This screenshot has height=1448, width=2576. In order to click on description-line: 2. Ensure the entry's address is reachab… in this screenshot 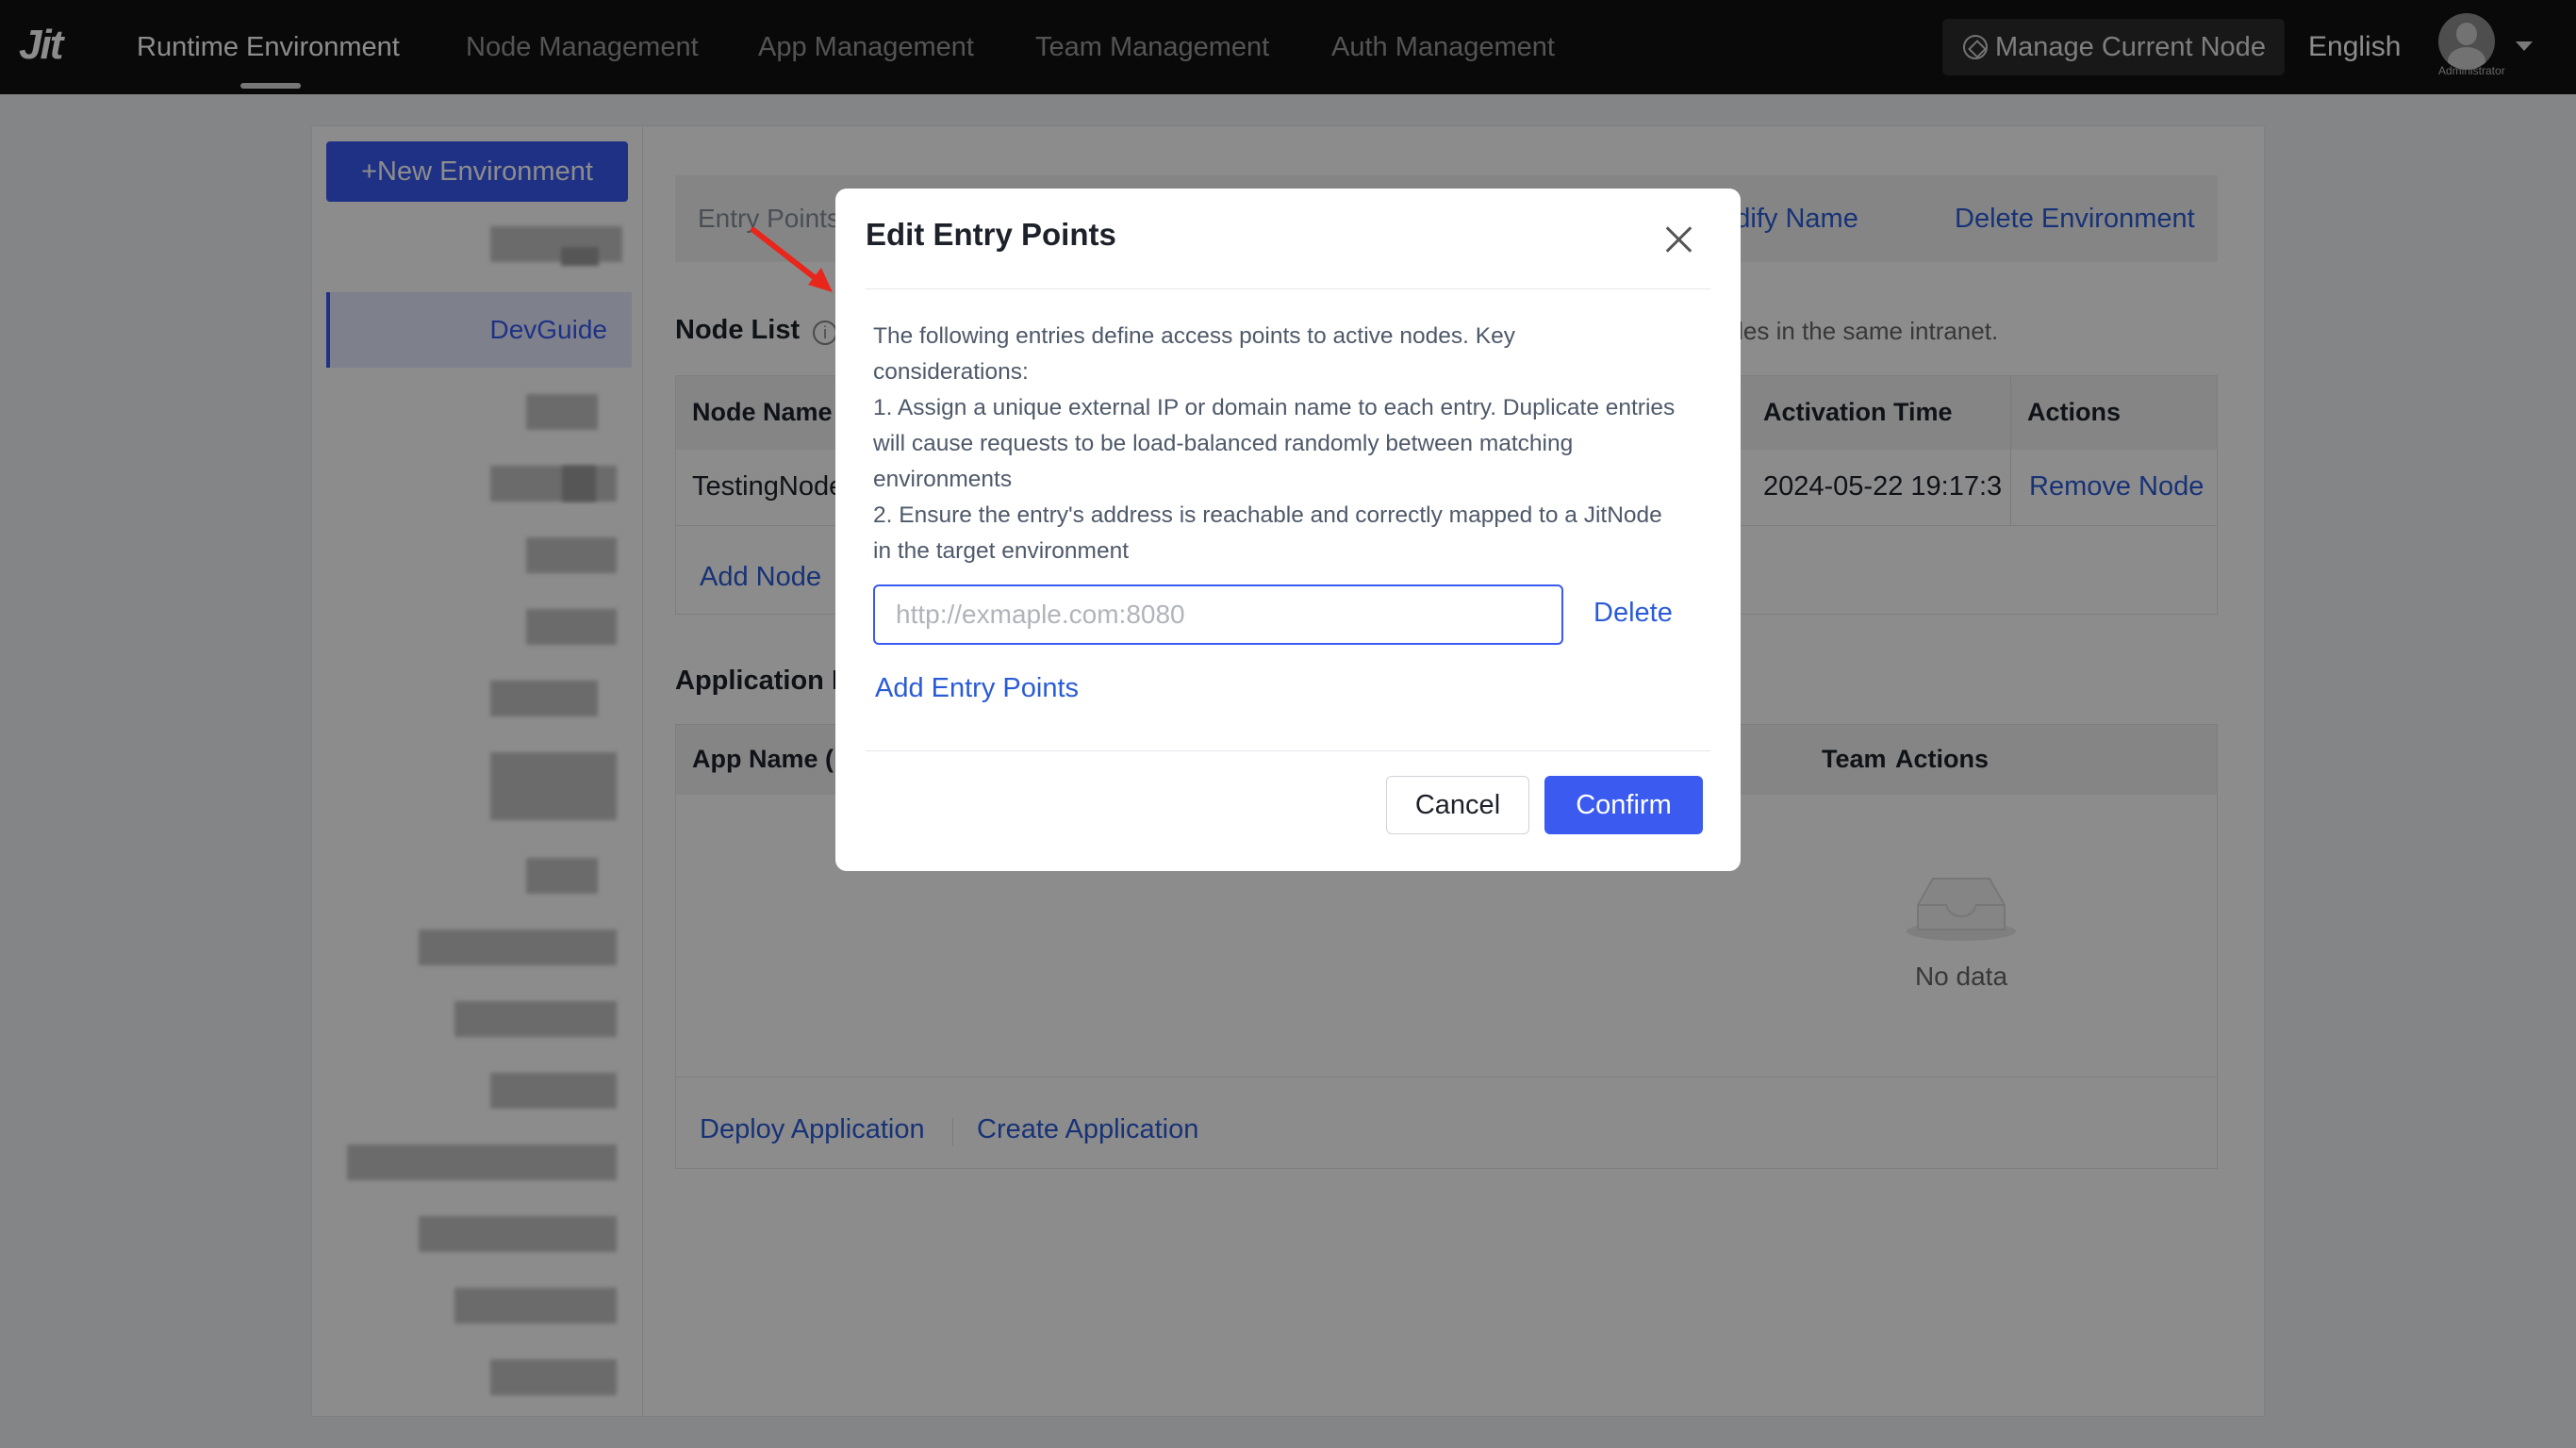, I will do `click(1267, 515)`.